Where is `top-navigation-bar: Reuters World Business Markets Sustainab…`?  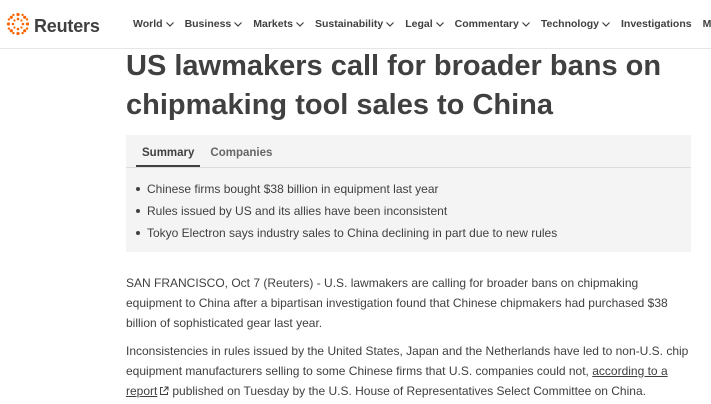
top-navigation-bar: Reuters World Business Markets Sustainab… is located at coordinates (355, 24).